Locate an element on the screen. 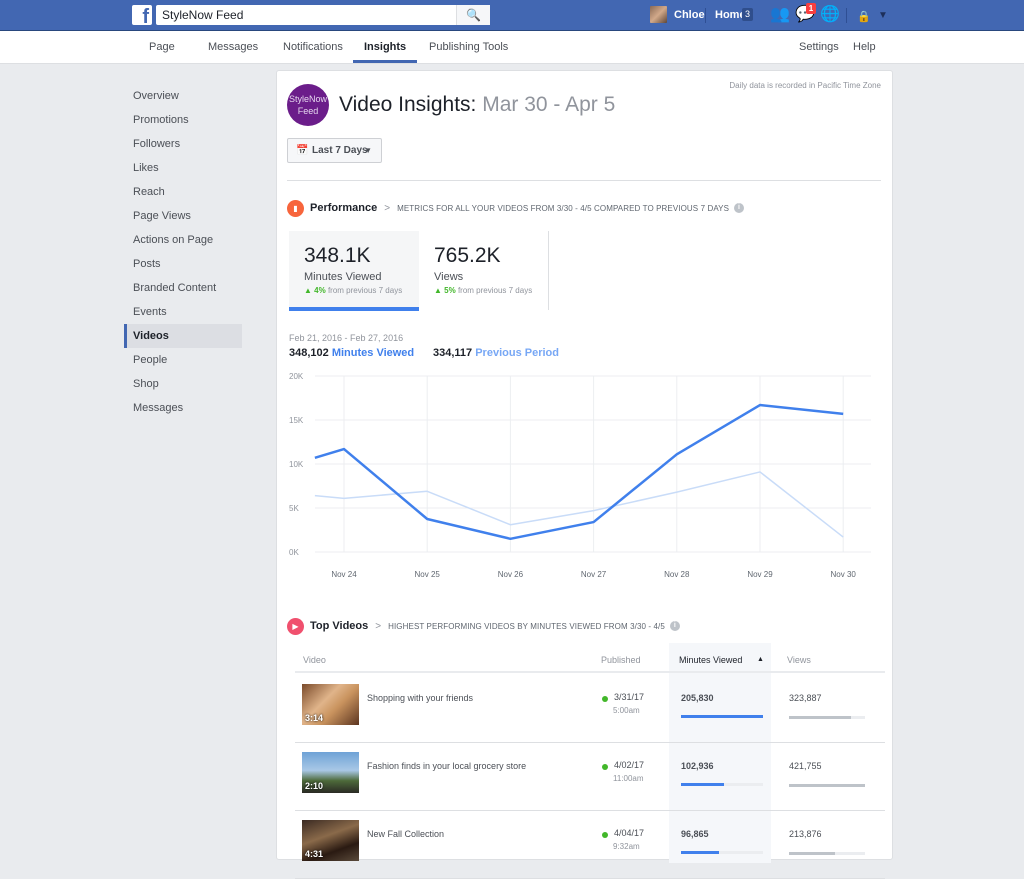  nav-messages: Messages is located at coordinates (233, 47).